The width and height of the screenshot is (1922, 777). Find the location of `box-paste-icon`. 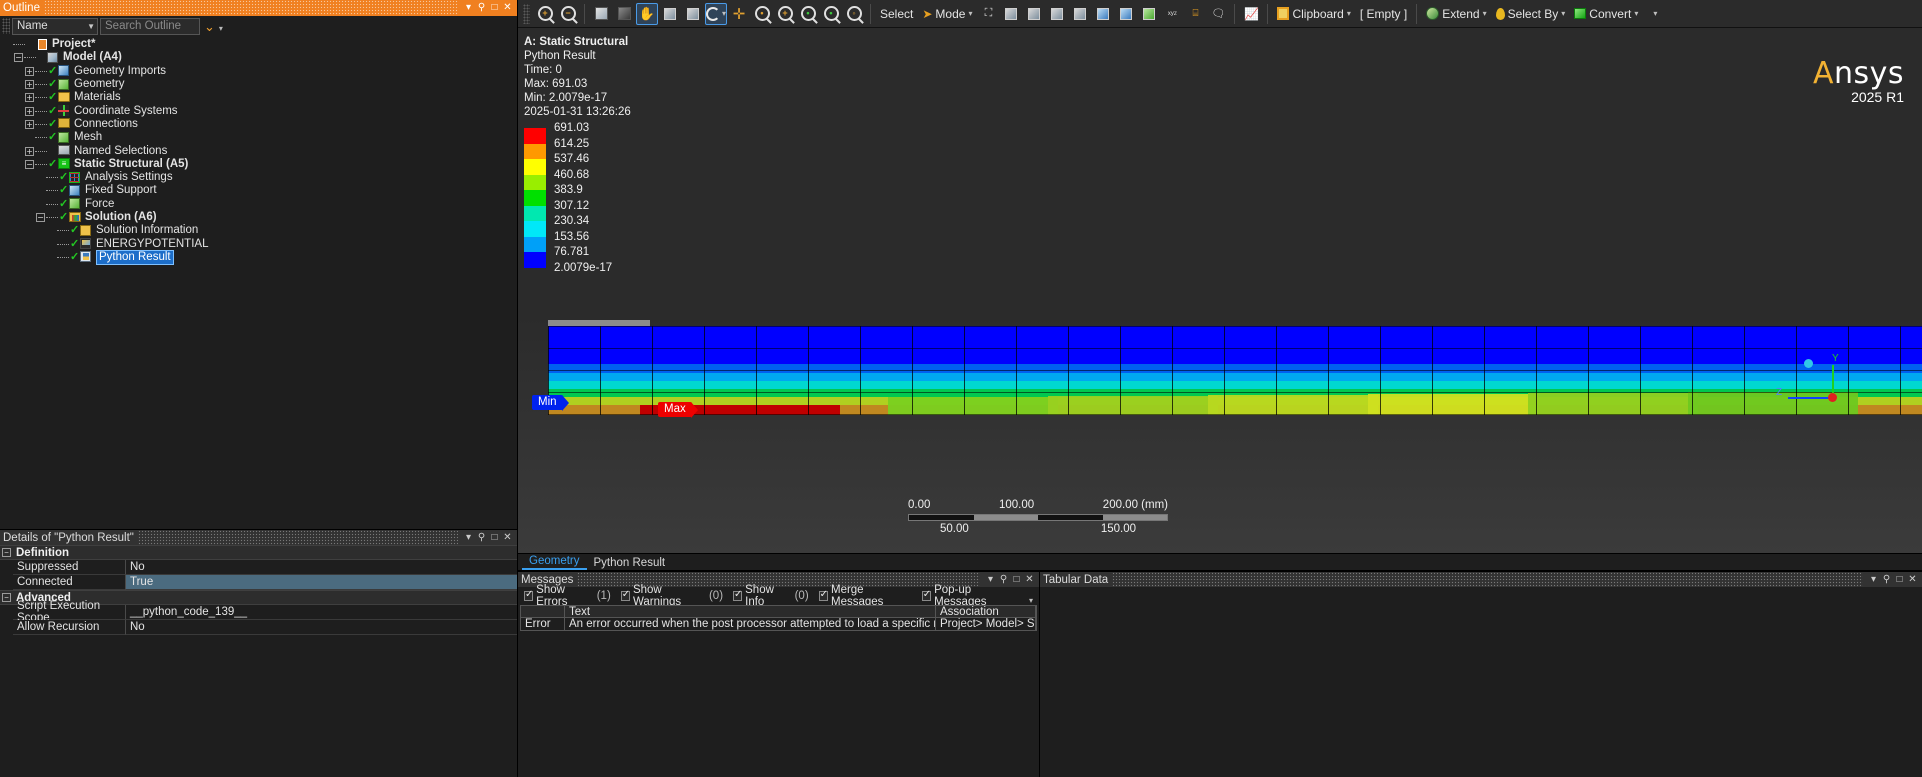

box-paste-icon is located at coordinates (693, 14).